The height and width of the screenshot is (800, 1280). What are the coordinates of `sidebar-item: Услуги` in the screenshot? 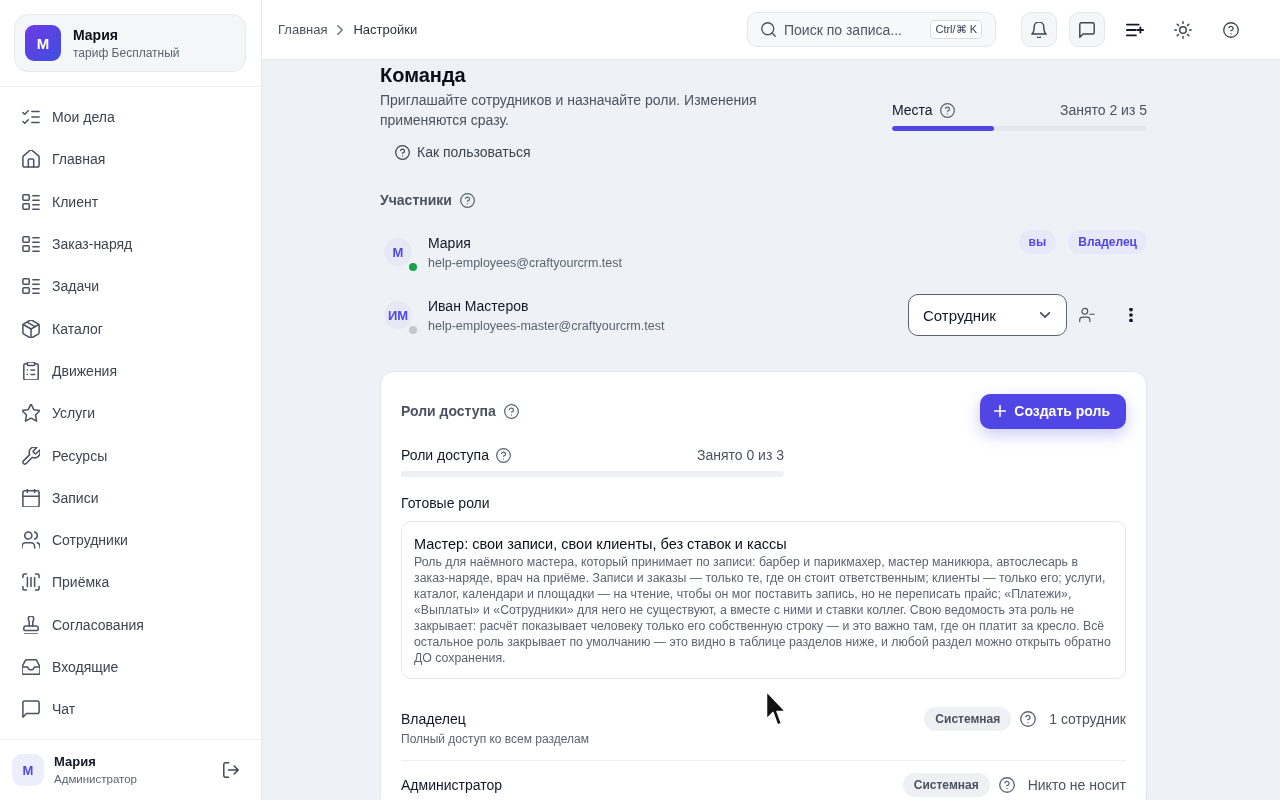 It's located at (126, 413).